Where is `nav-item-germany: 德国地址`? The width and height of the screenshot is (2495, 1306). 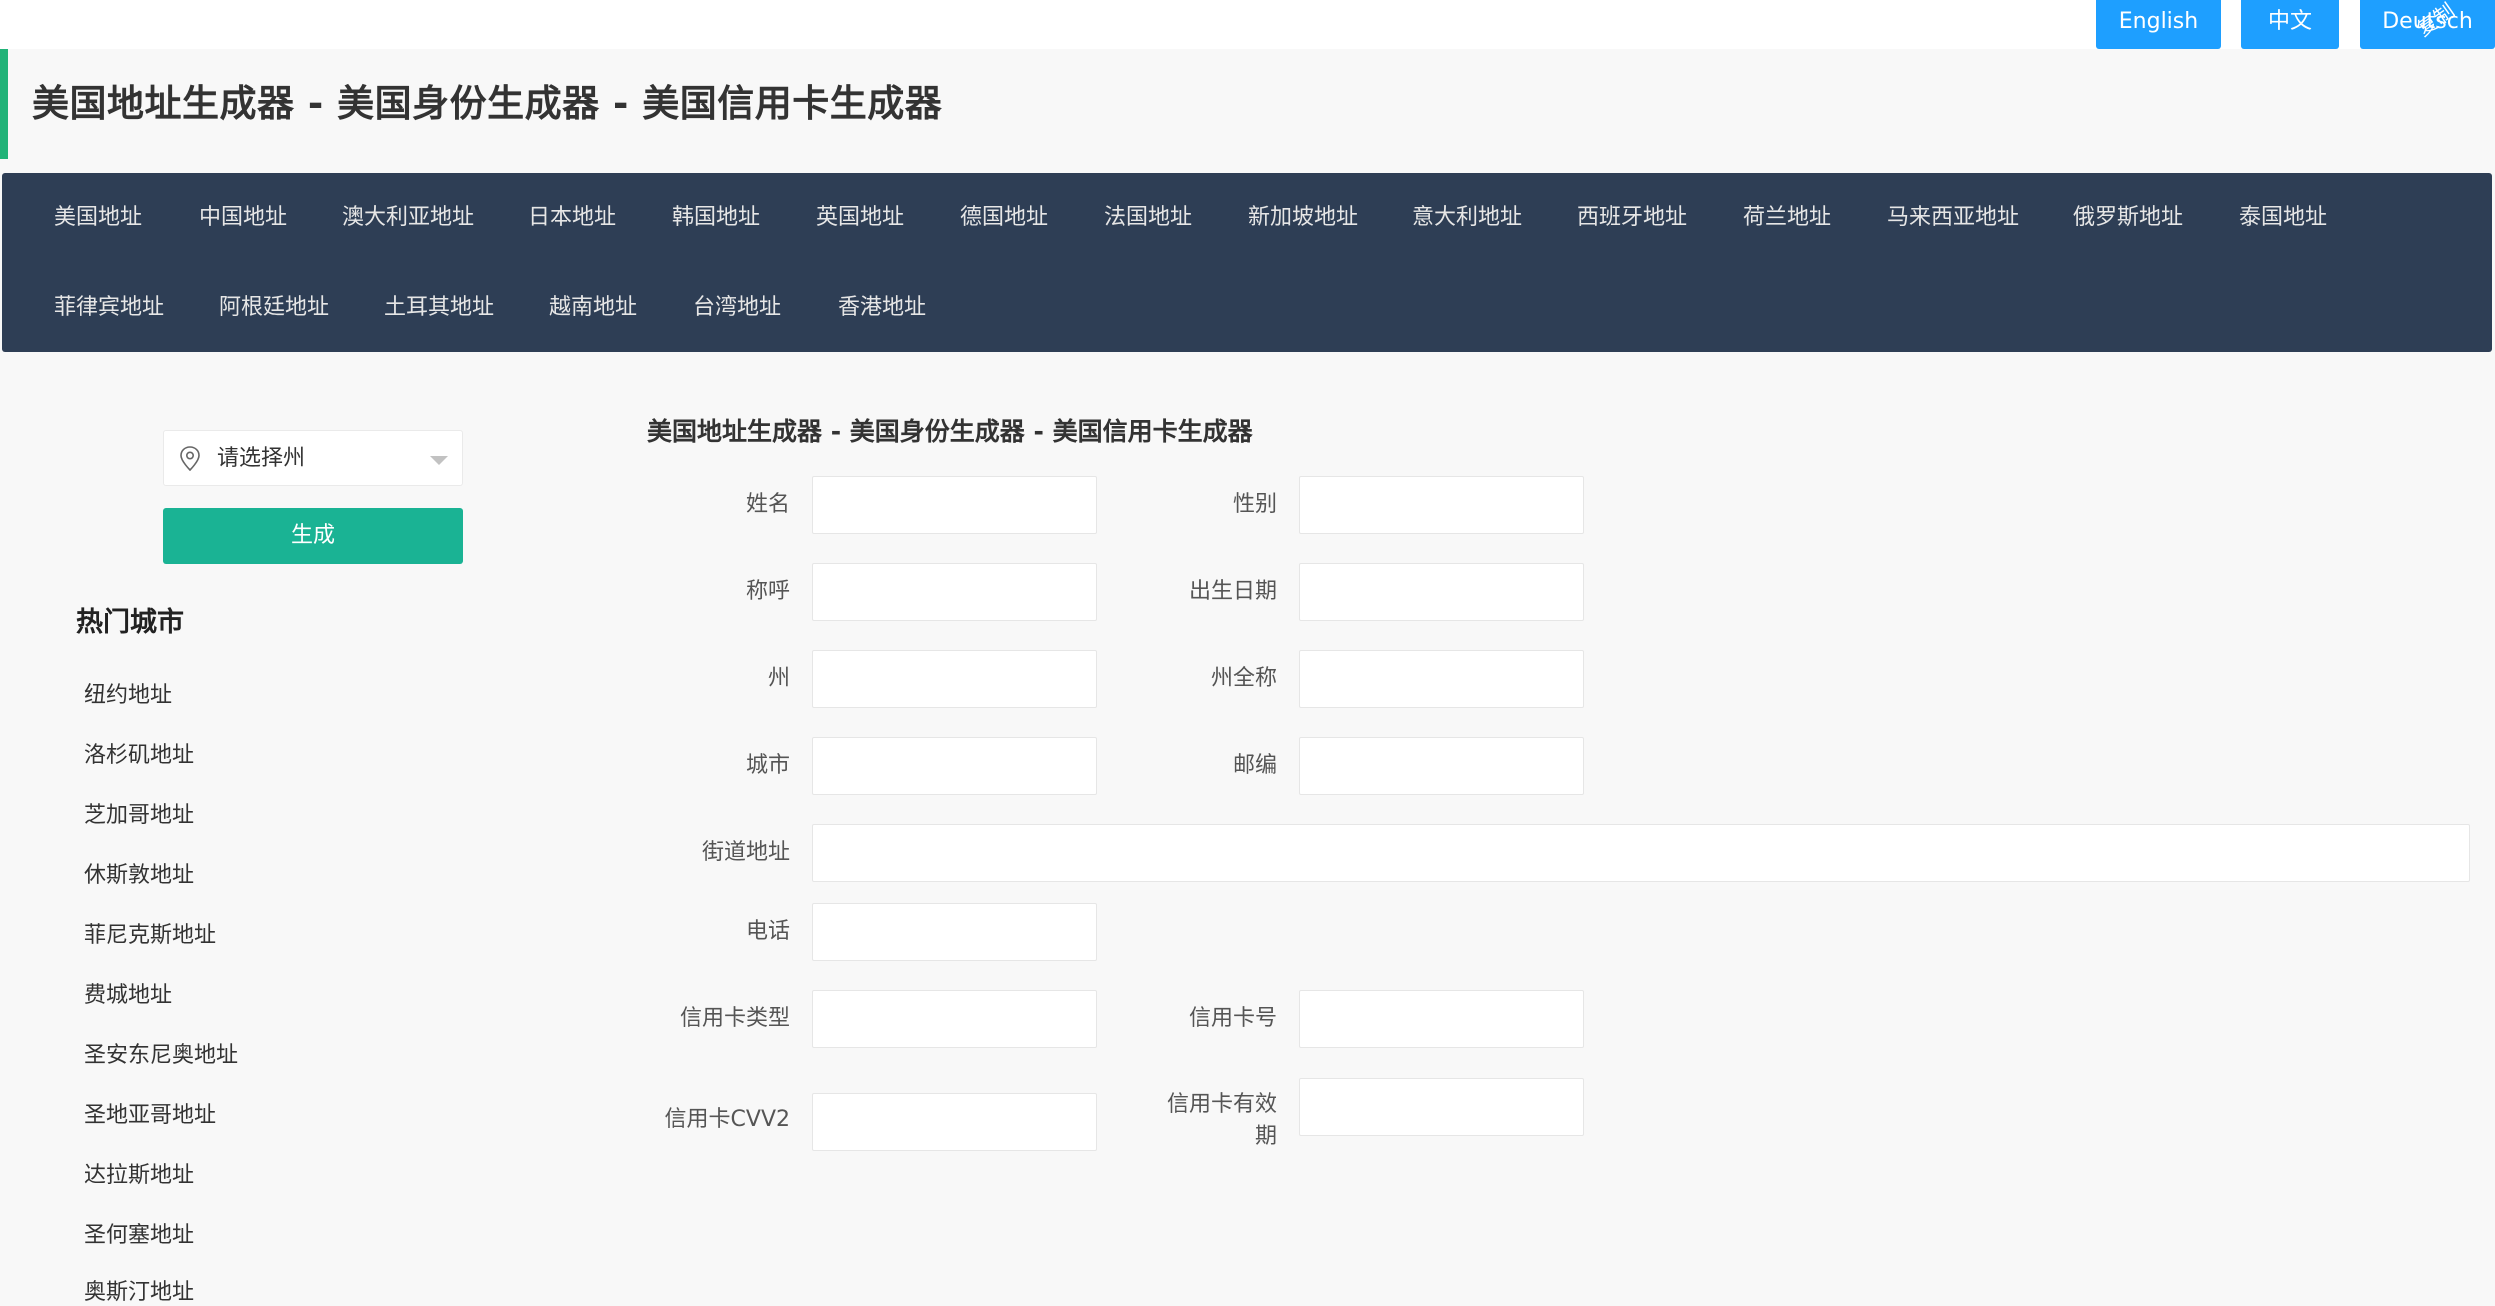
nav-item-germany: 德国地址 is located at coordinates (1004, 218).